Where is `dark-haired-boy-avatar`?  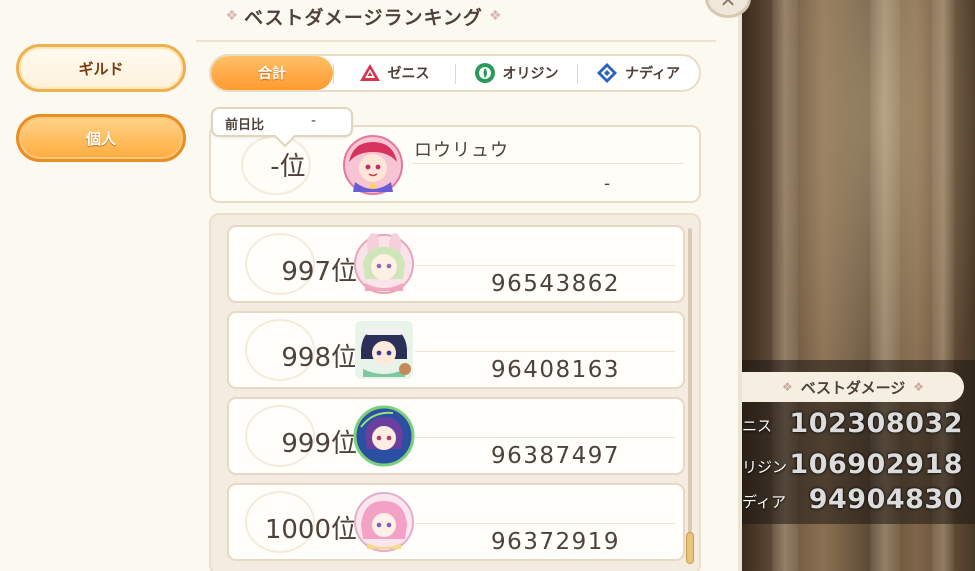 dark-haired-boy-avatar is located at coordinates (384, 350).